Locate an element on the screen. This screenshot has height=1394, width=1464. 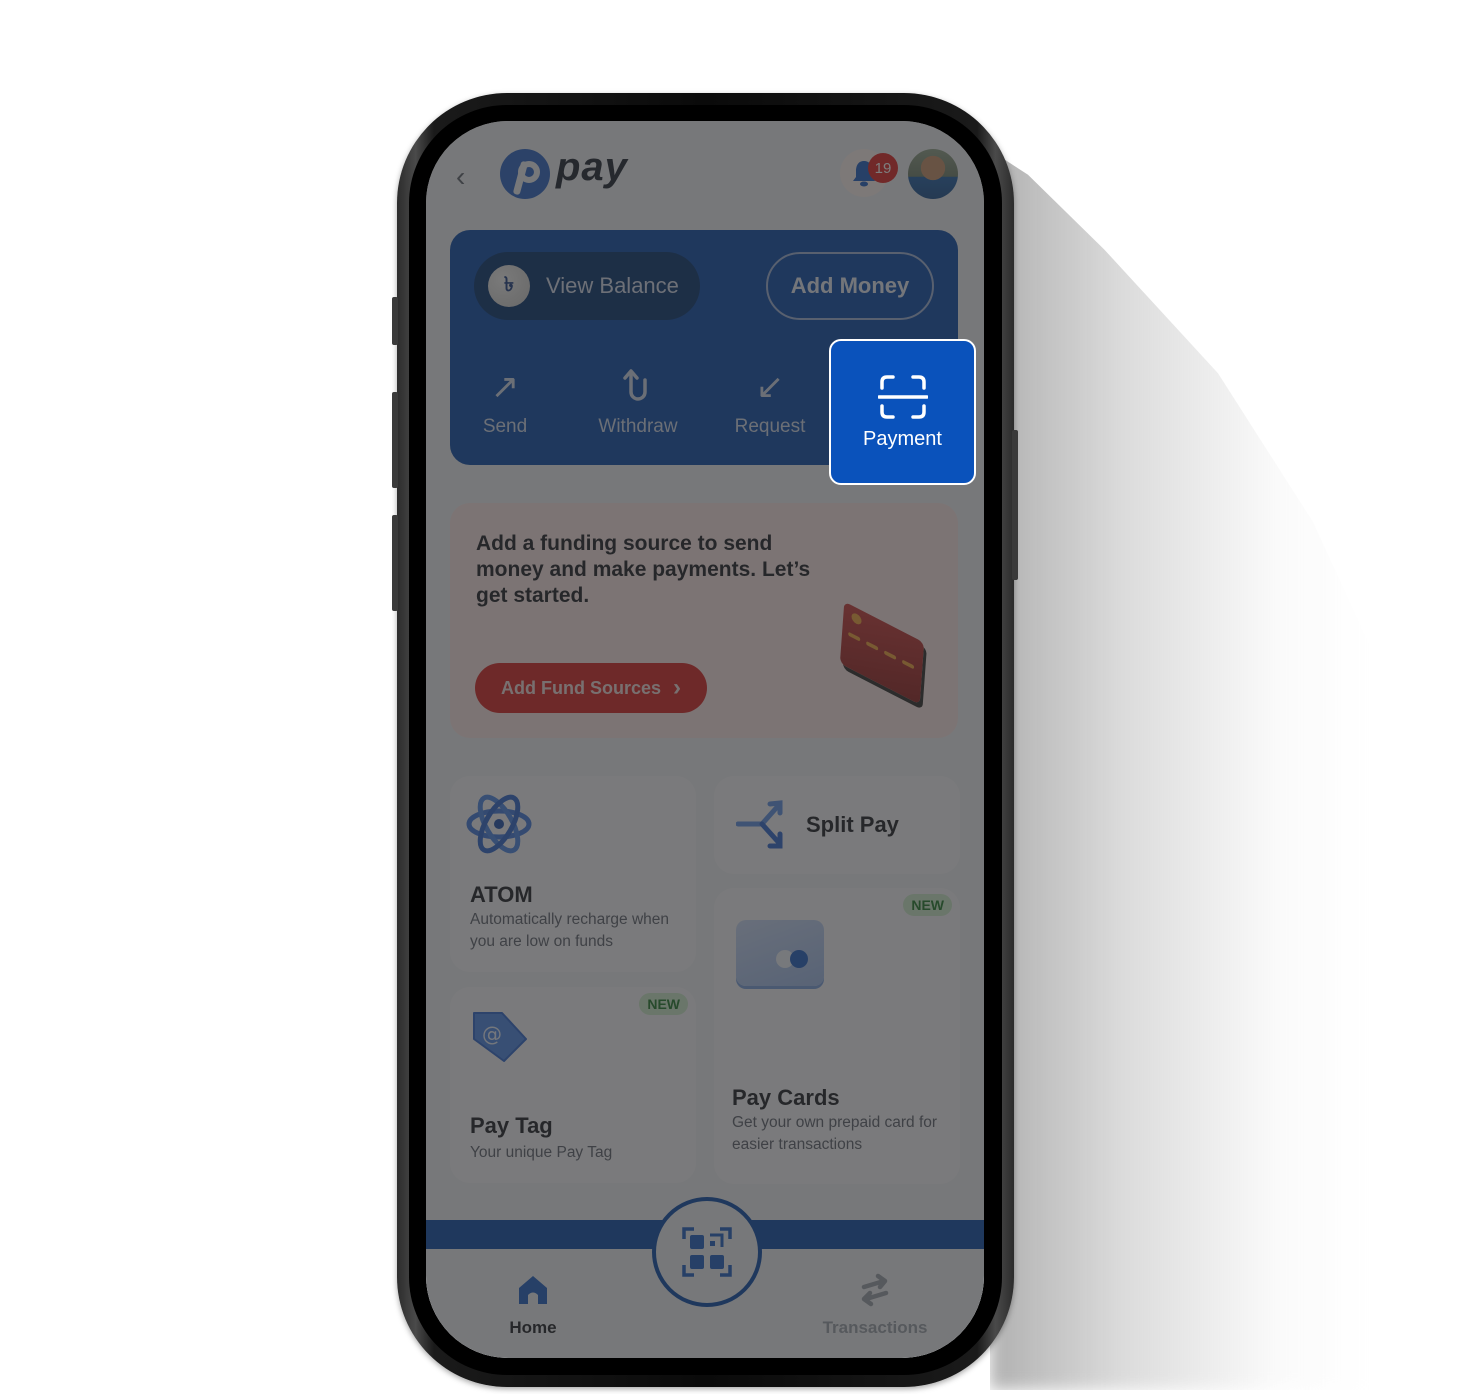
arrow-down-left-icon: ↙ is located at coordinates (770, 387).